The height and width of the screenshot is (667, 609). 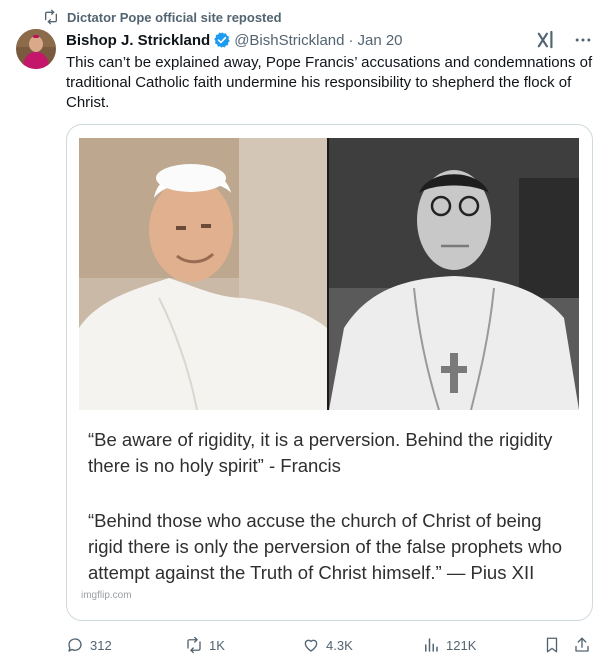 I want to click on views-button: 121K, so click(x=449, y=645).